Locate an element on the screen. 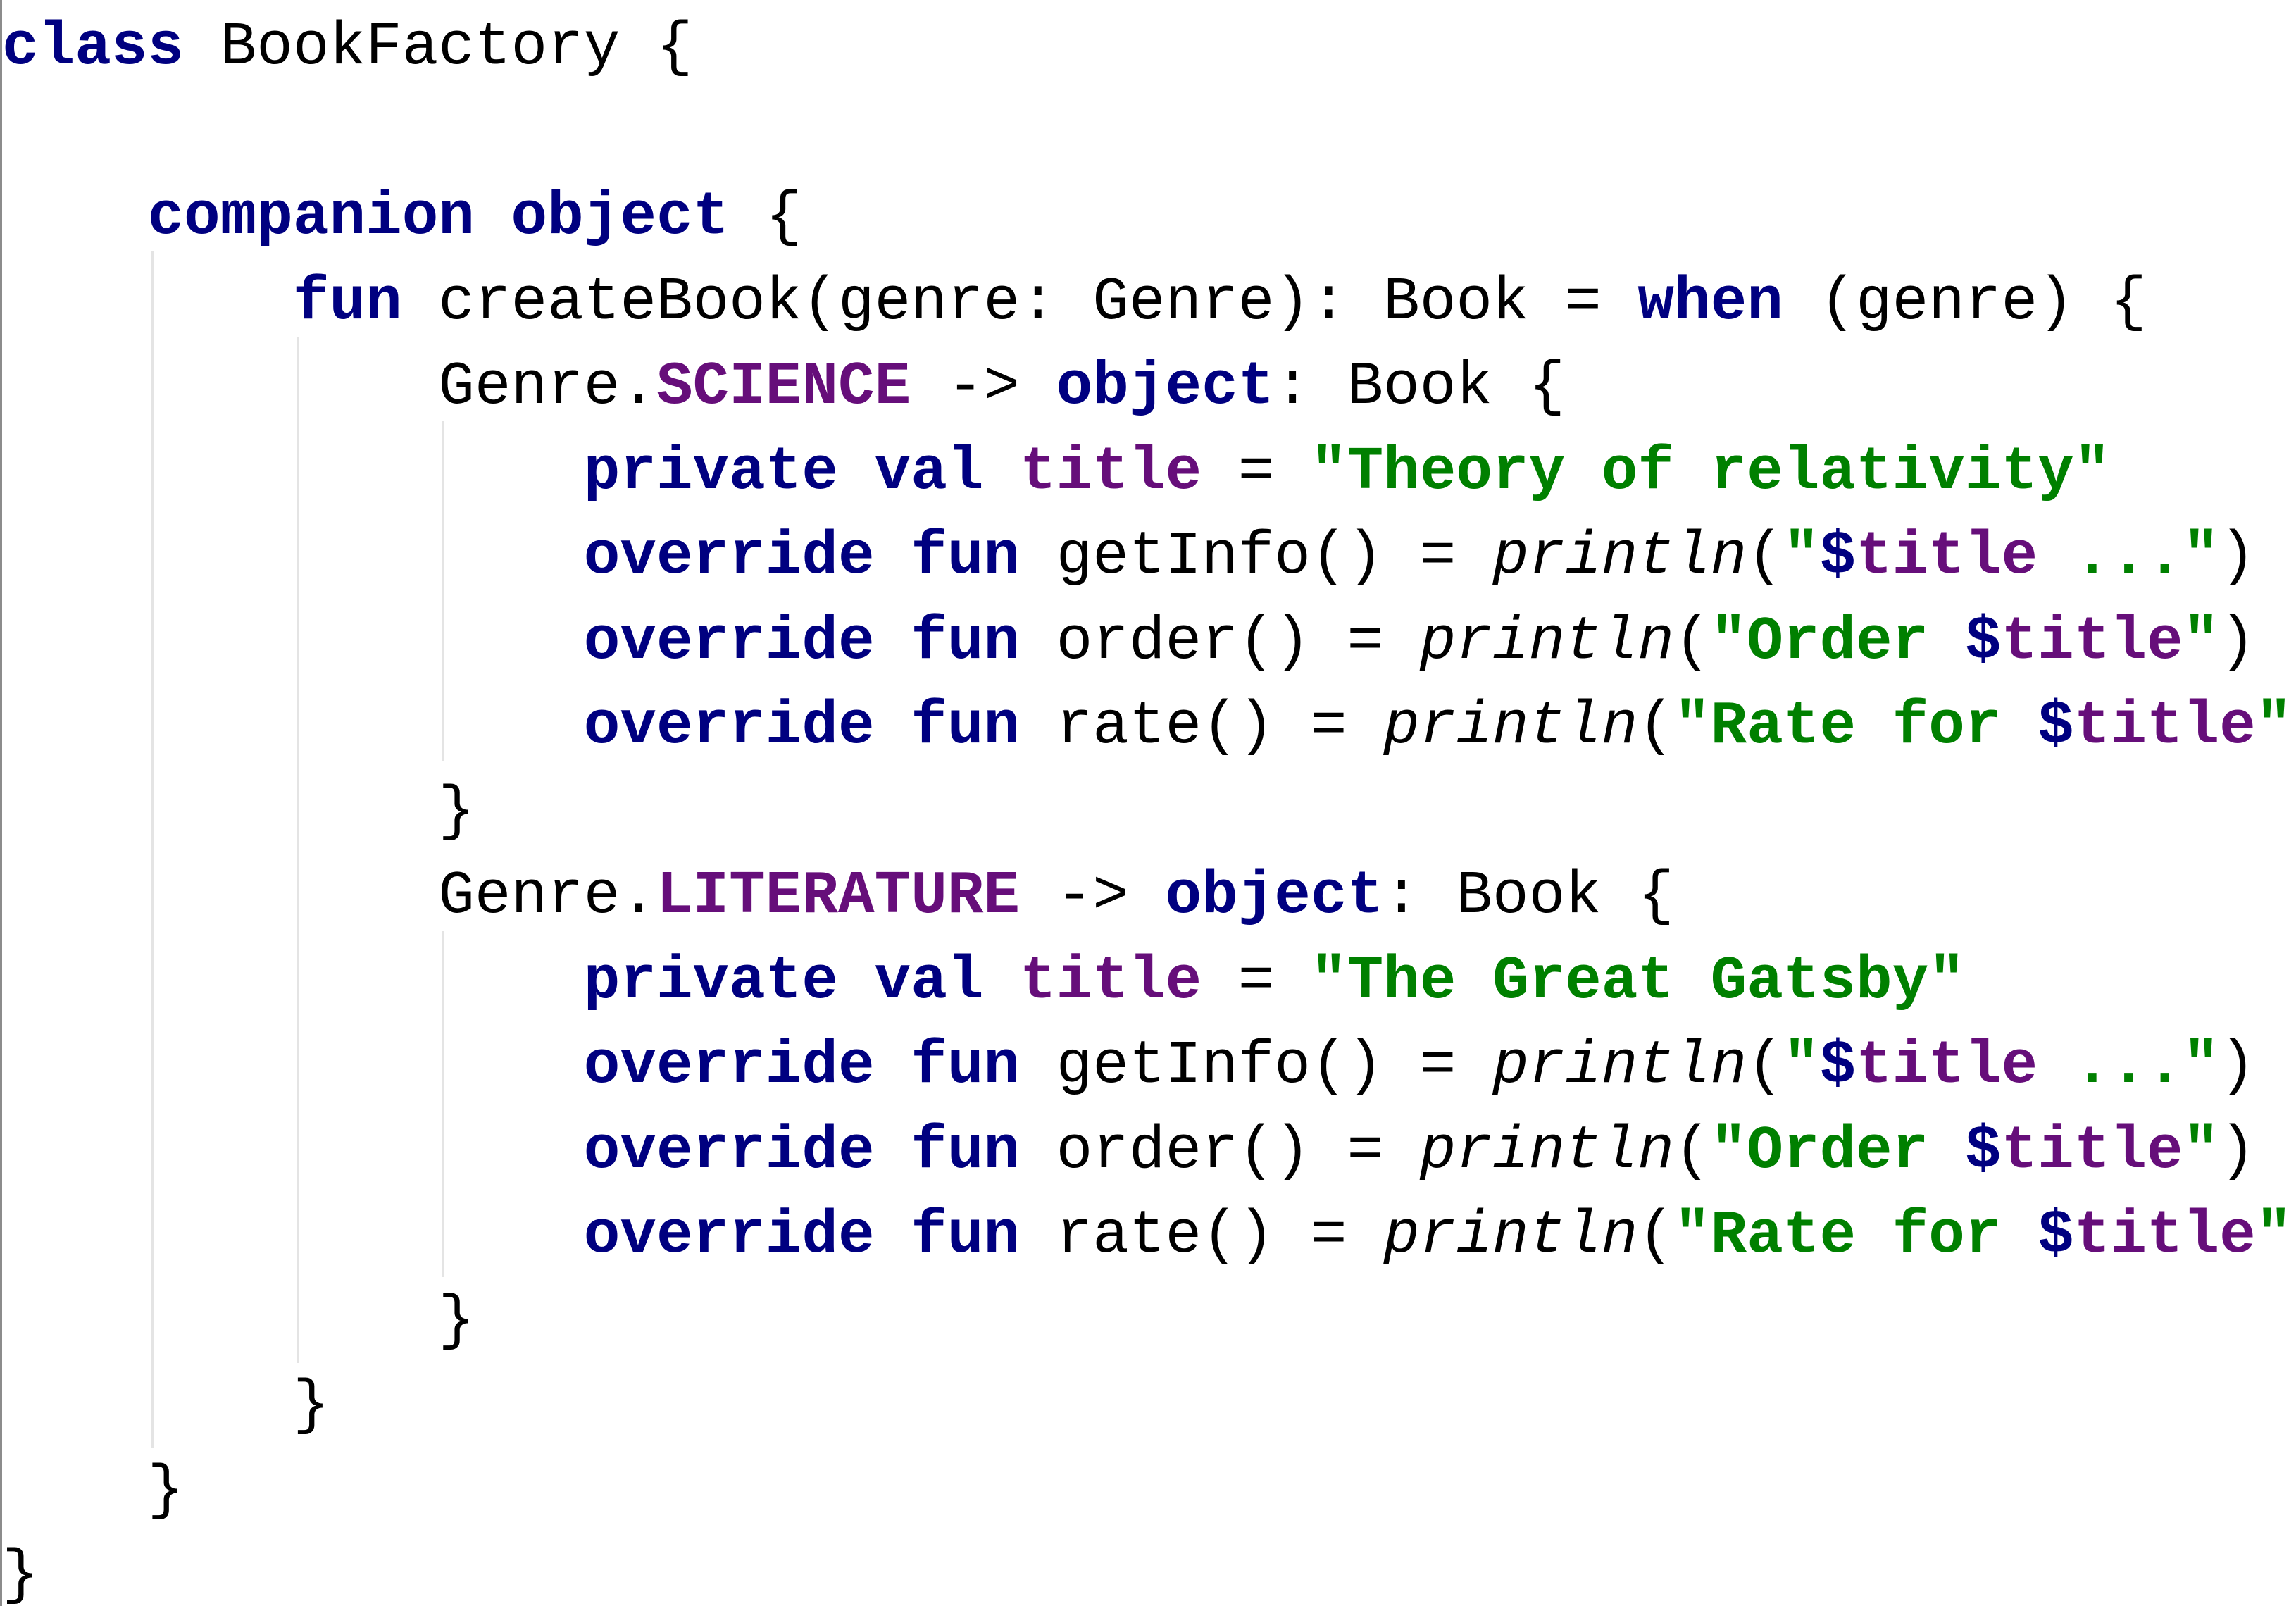 The image size is (2296, 1618). field-token: SCIENCE is located at coordinates (783, 386).